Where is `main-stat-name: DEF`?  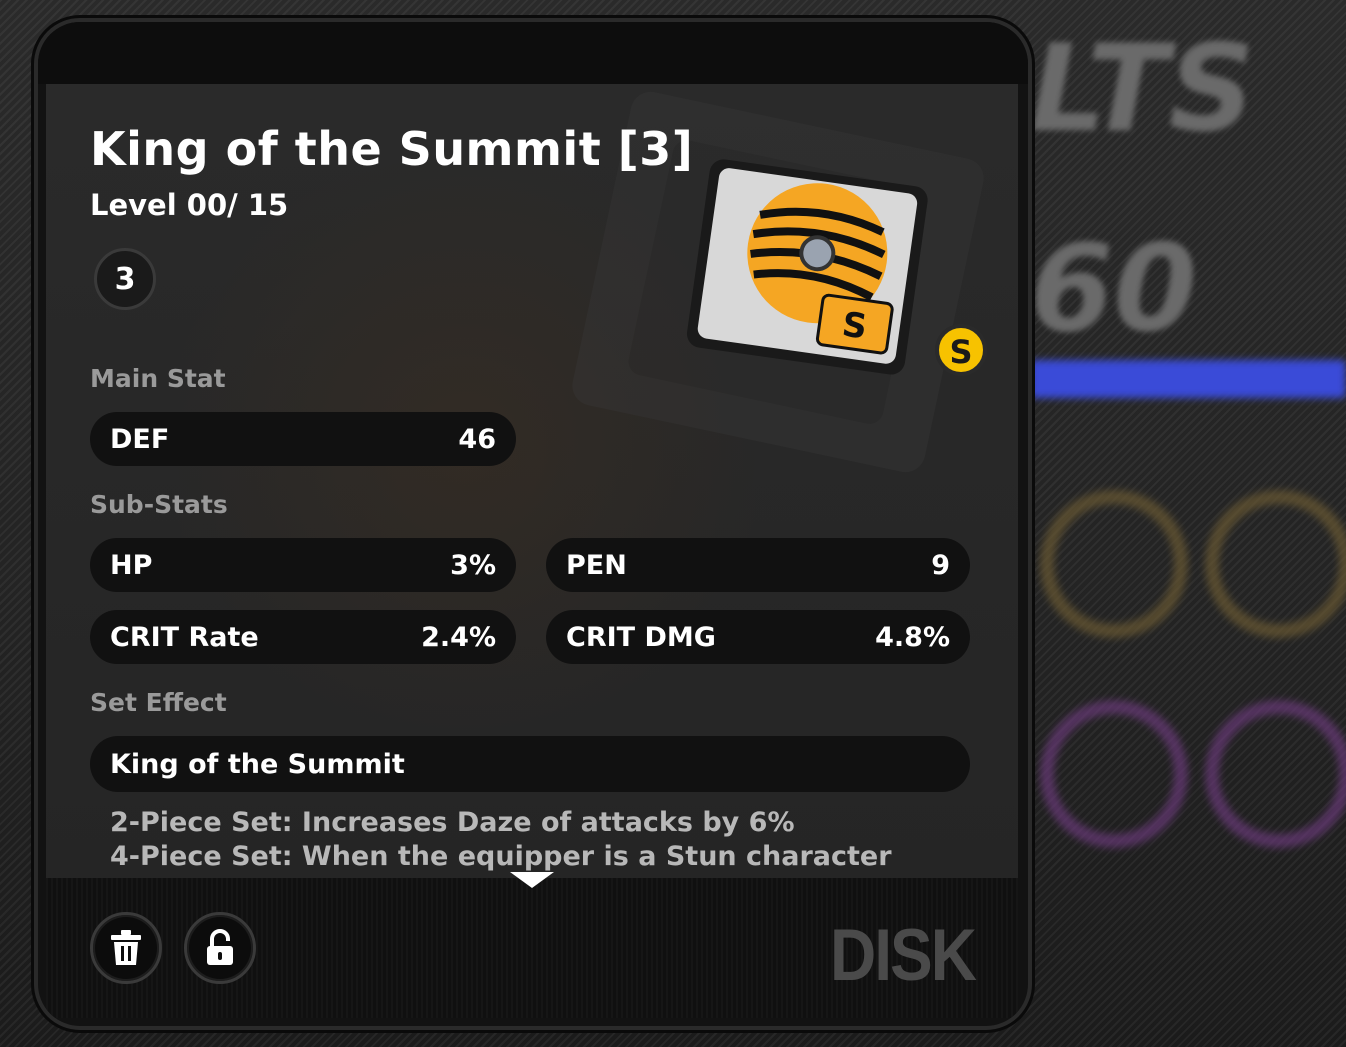 main-stat-name: DEF is located at coordinates (140, 439).